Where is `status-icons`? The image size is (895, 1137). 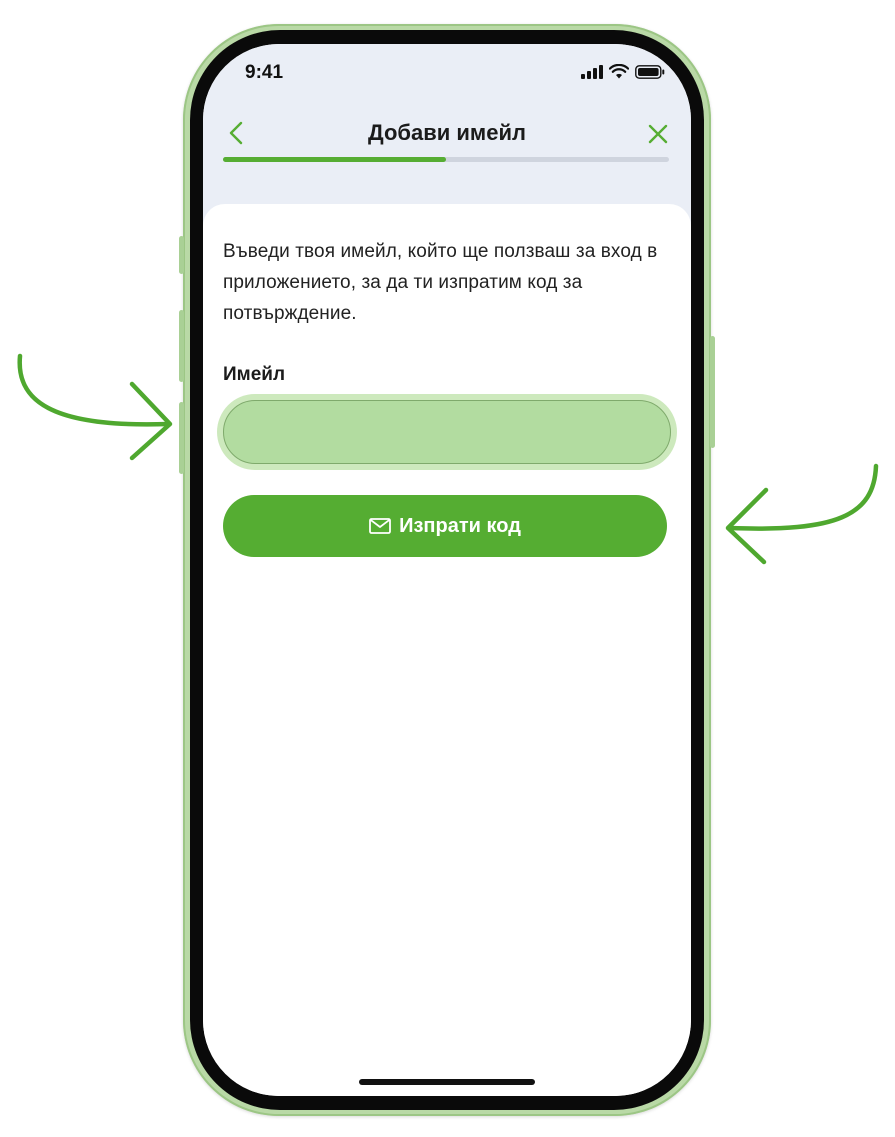
status-icons is located at coordinates (623, 71).